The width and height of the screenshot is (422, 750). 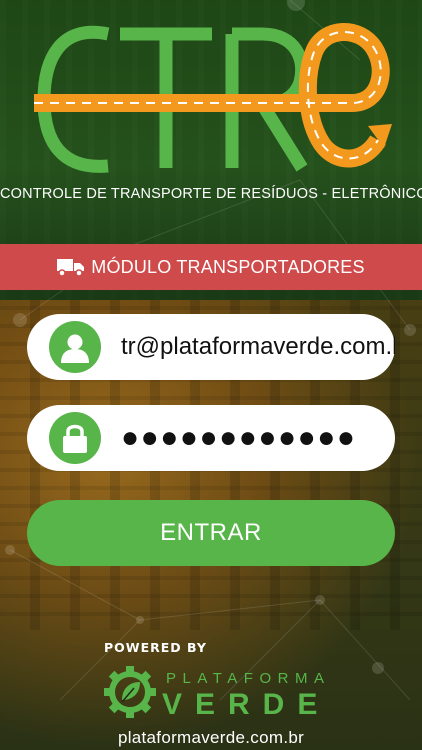 I want to click on user-icon, so click(x=75, y=347).